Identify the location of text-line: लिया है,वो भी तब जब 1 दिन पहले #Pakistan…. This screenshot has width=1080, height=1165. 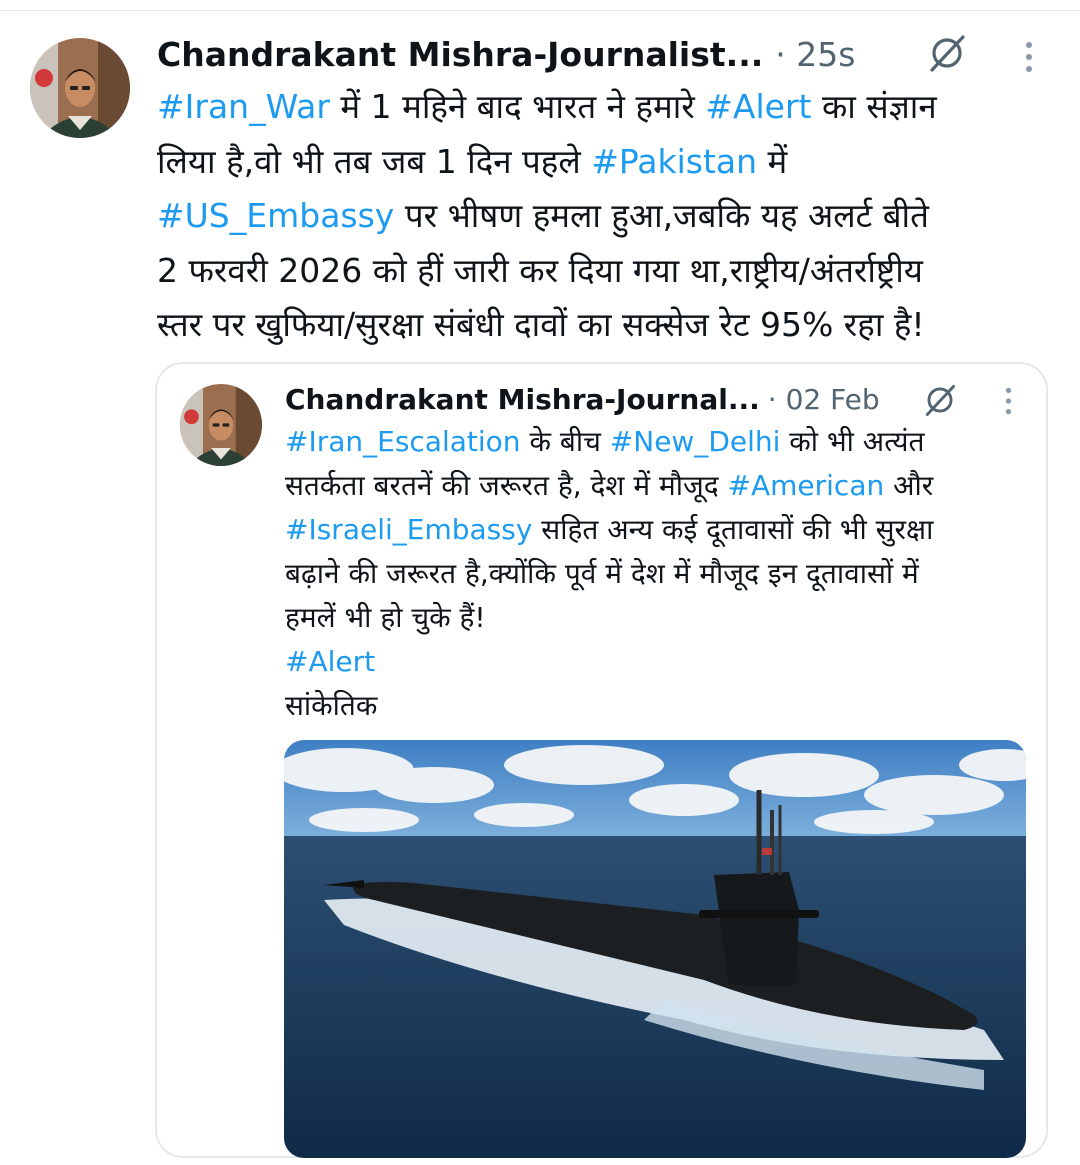
(609, 162).